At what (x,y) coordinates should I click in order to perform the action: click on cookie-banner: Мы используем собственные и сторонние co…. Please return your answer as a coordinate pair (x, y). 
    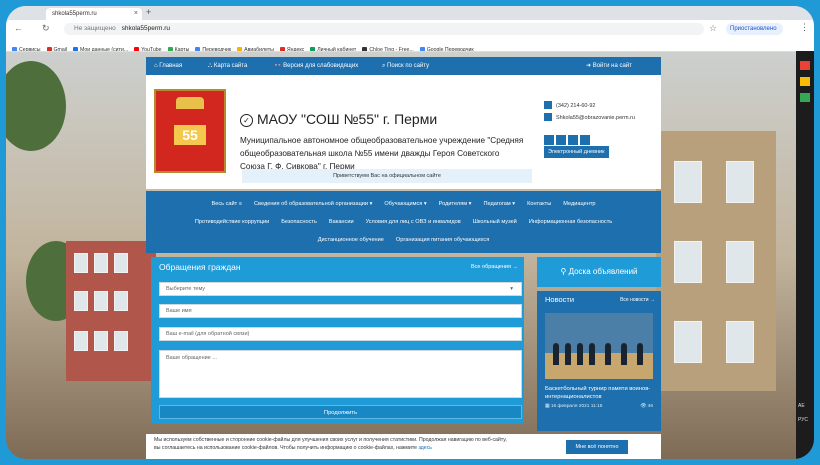
    Looking at the image, I should click on (403, 446).